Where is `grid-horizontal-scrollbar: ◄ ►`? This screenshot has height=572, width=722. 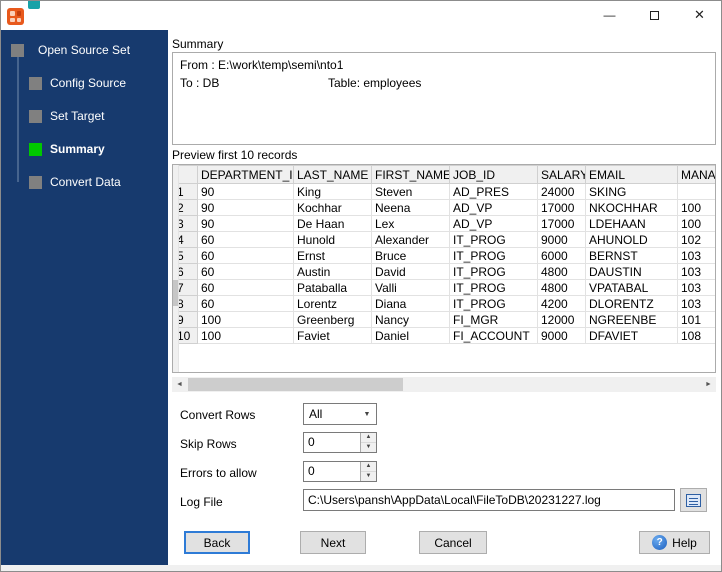 grid-horizontal-scrollbar: ◄ ► is located at coordinates (444, 384).